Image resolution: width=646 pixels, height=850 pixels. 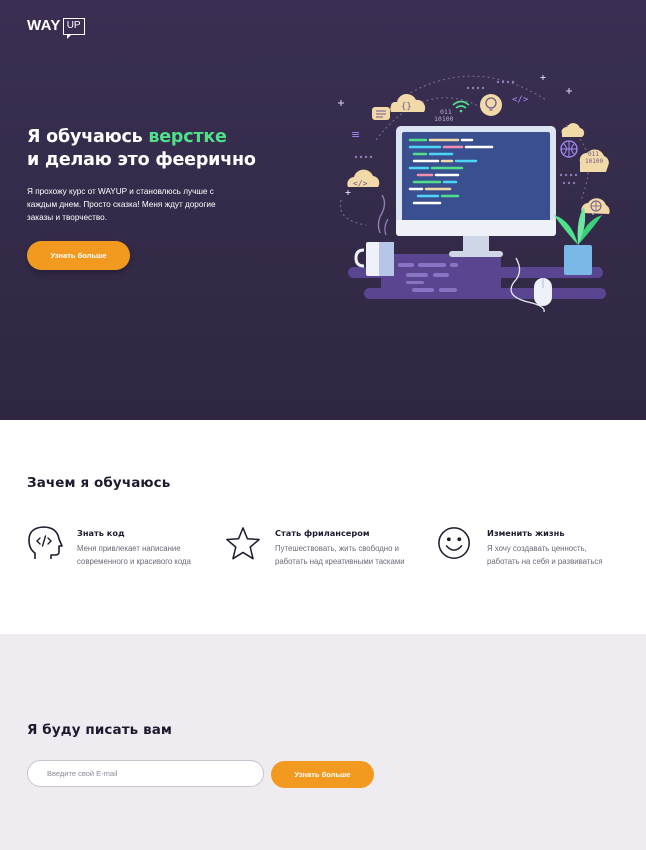 I want to click on email-field, so click(x=145, y=773).